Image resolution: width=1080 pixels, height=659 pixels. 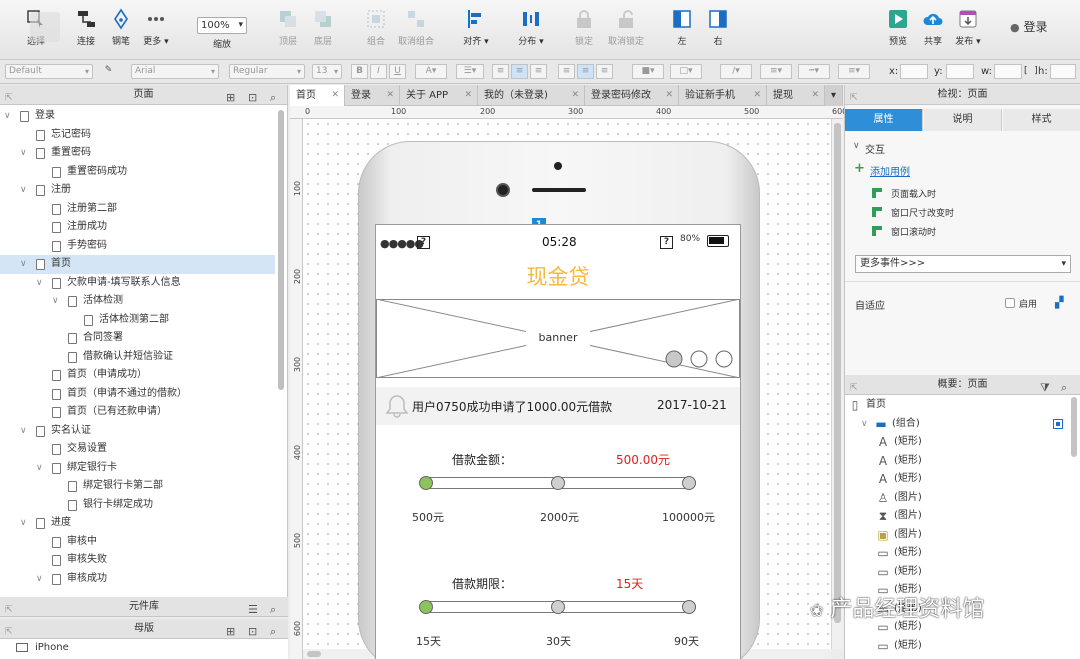 What do you see at coordinates (314, 654) in the screenshot?
I see `canvas-hscroll-thumb` at bounding box center [314, 654].